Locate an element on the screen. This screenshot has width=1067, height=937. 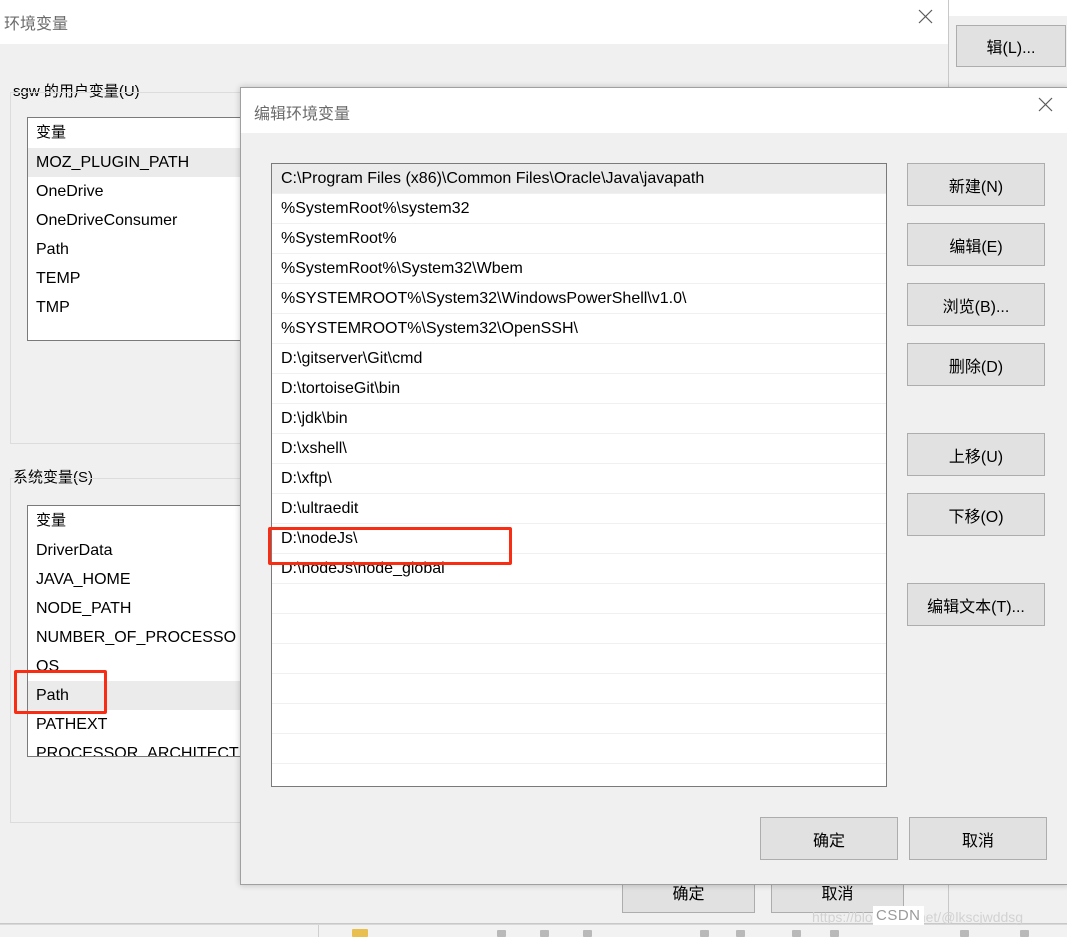
list-item: D:\jdk\bin is located at coordinates (579, 419).